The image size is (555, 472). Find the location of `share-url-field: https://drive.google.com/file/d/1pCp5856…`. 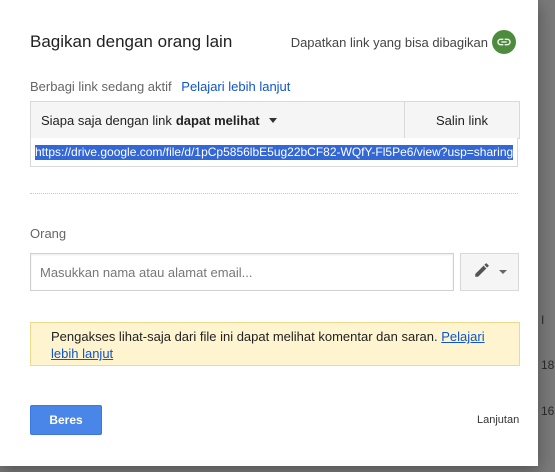

share-url-field: https://drive.google.com/file/d/1pCp5856… is located at coordinates (274, 152).